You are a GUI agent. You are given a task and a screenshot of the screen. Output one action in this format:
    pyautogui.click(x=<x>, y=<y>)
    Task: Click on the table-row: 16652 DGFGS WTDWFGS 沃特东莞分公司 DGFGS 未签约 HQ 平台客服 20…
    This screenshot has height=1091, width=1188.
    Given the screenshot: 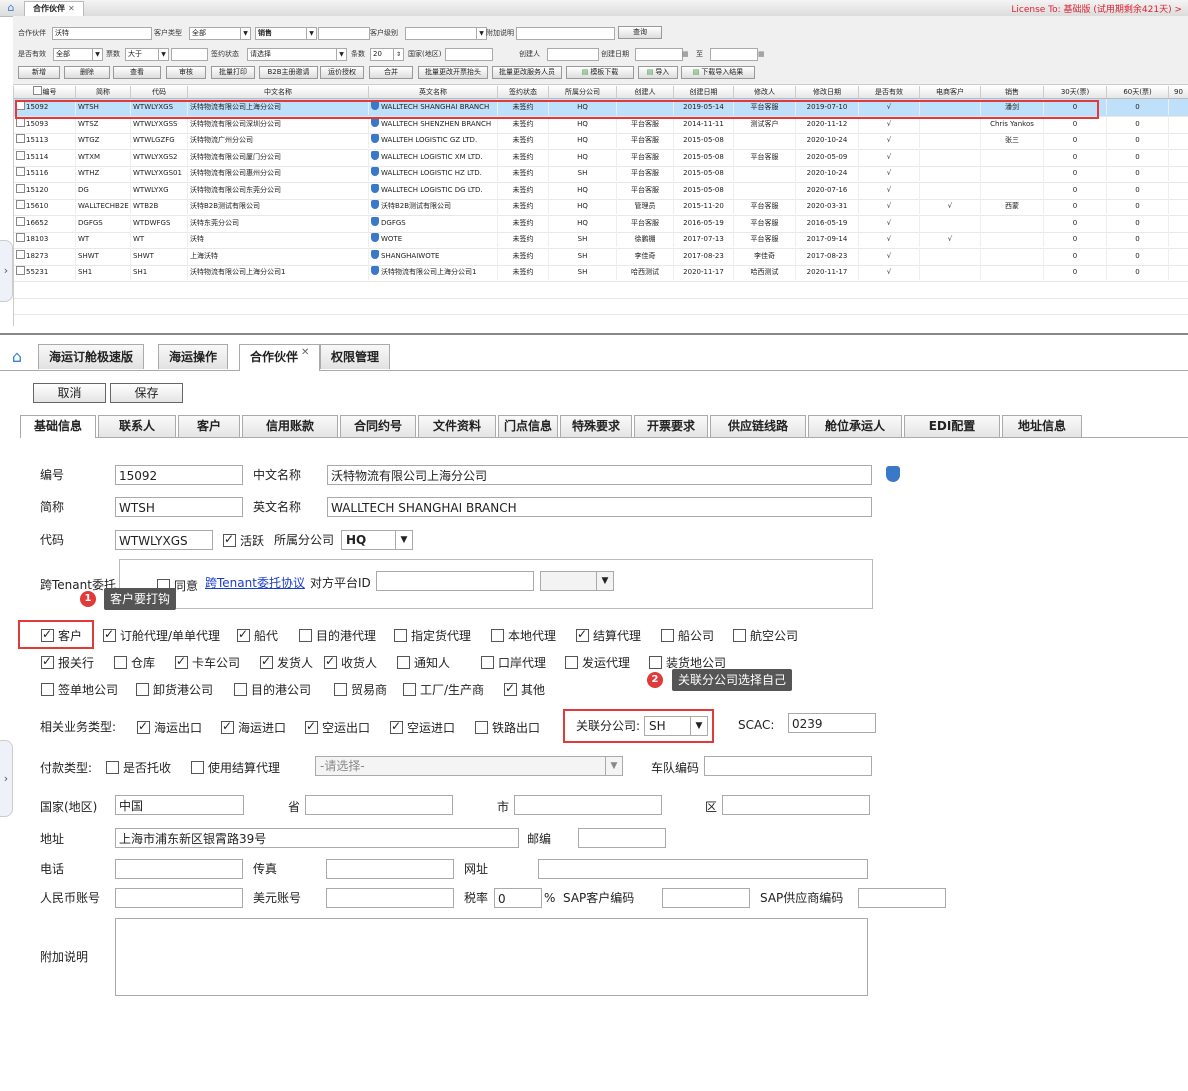 What is the action you would take?
    pyautogui.click(x=601, y=223)
    